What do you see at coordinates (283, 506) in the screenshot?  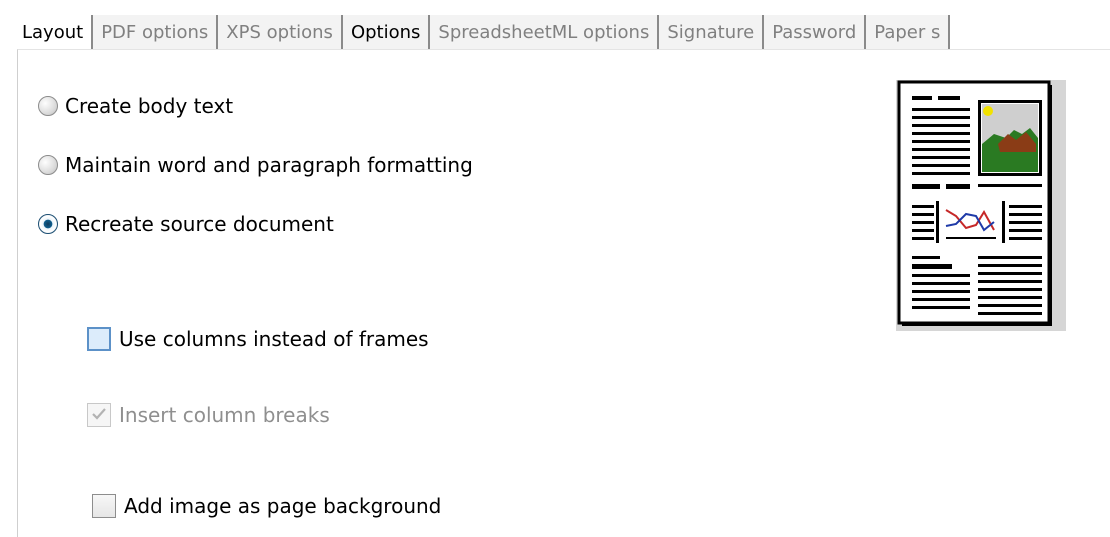 I see `checkbox-label: Add image as page background` at bounding box center [283, 506].